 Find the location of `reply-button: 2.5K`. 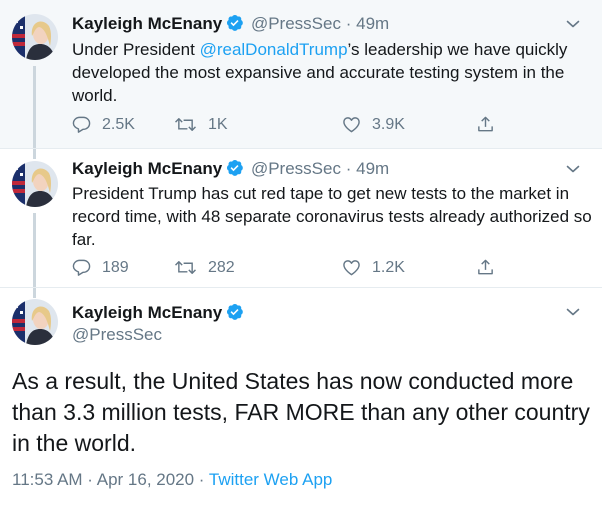

reply-button: 2.5K is located at coordinates (103, 124).